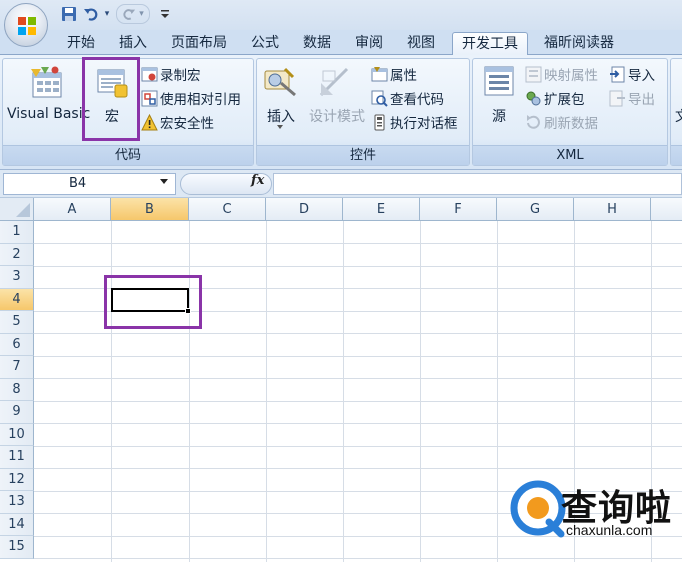 This screenshot has height=562, width=682. Describe the element at coordinates (17, 479) in the screenshot. I see `row-header: 12` at that location.